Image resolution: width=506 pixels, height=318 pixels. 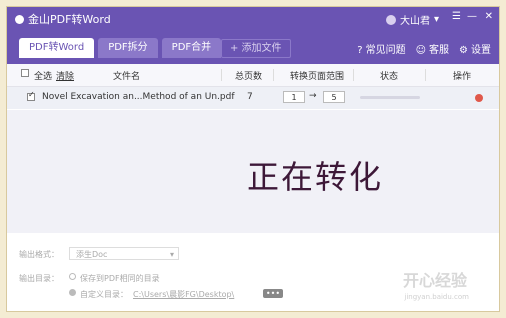 What do you see at coordinates (273, 293) in the screenshot?
I see `browse-button: •••` at bounding box center [273, 293].